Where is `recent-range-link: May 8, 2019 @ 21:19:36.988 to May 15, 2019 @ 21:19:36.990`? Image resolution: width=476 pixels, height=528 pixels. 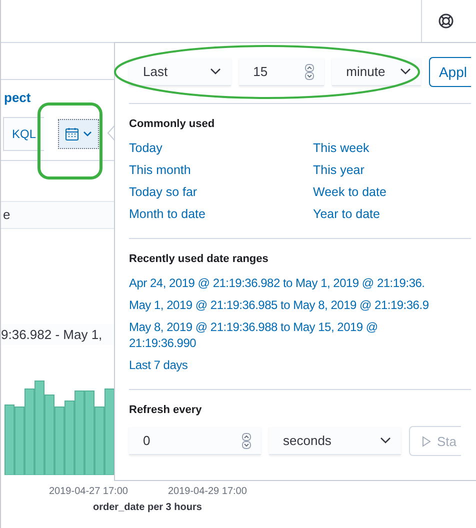 recent-range-link: May 8, 2019 @ 21:19:36.988 to May 15, 2019 @ 21:19:36.990 is located at coordinates (279, 335).